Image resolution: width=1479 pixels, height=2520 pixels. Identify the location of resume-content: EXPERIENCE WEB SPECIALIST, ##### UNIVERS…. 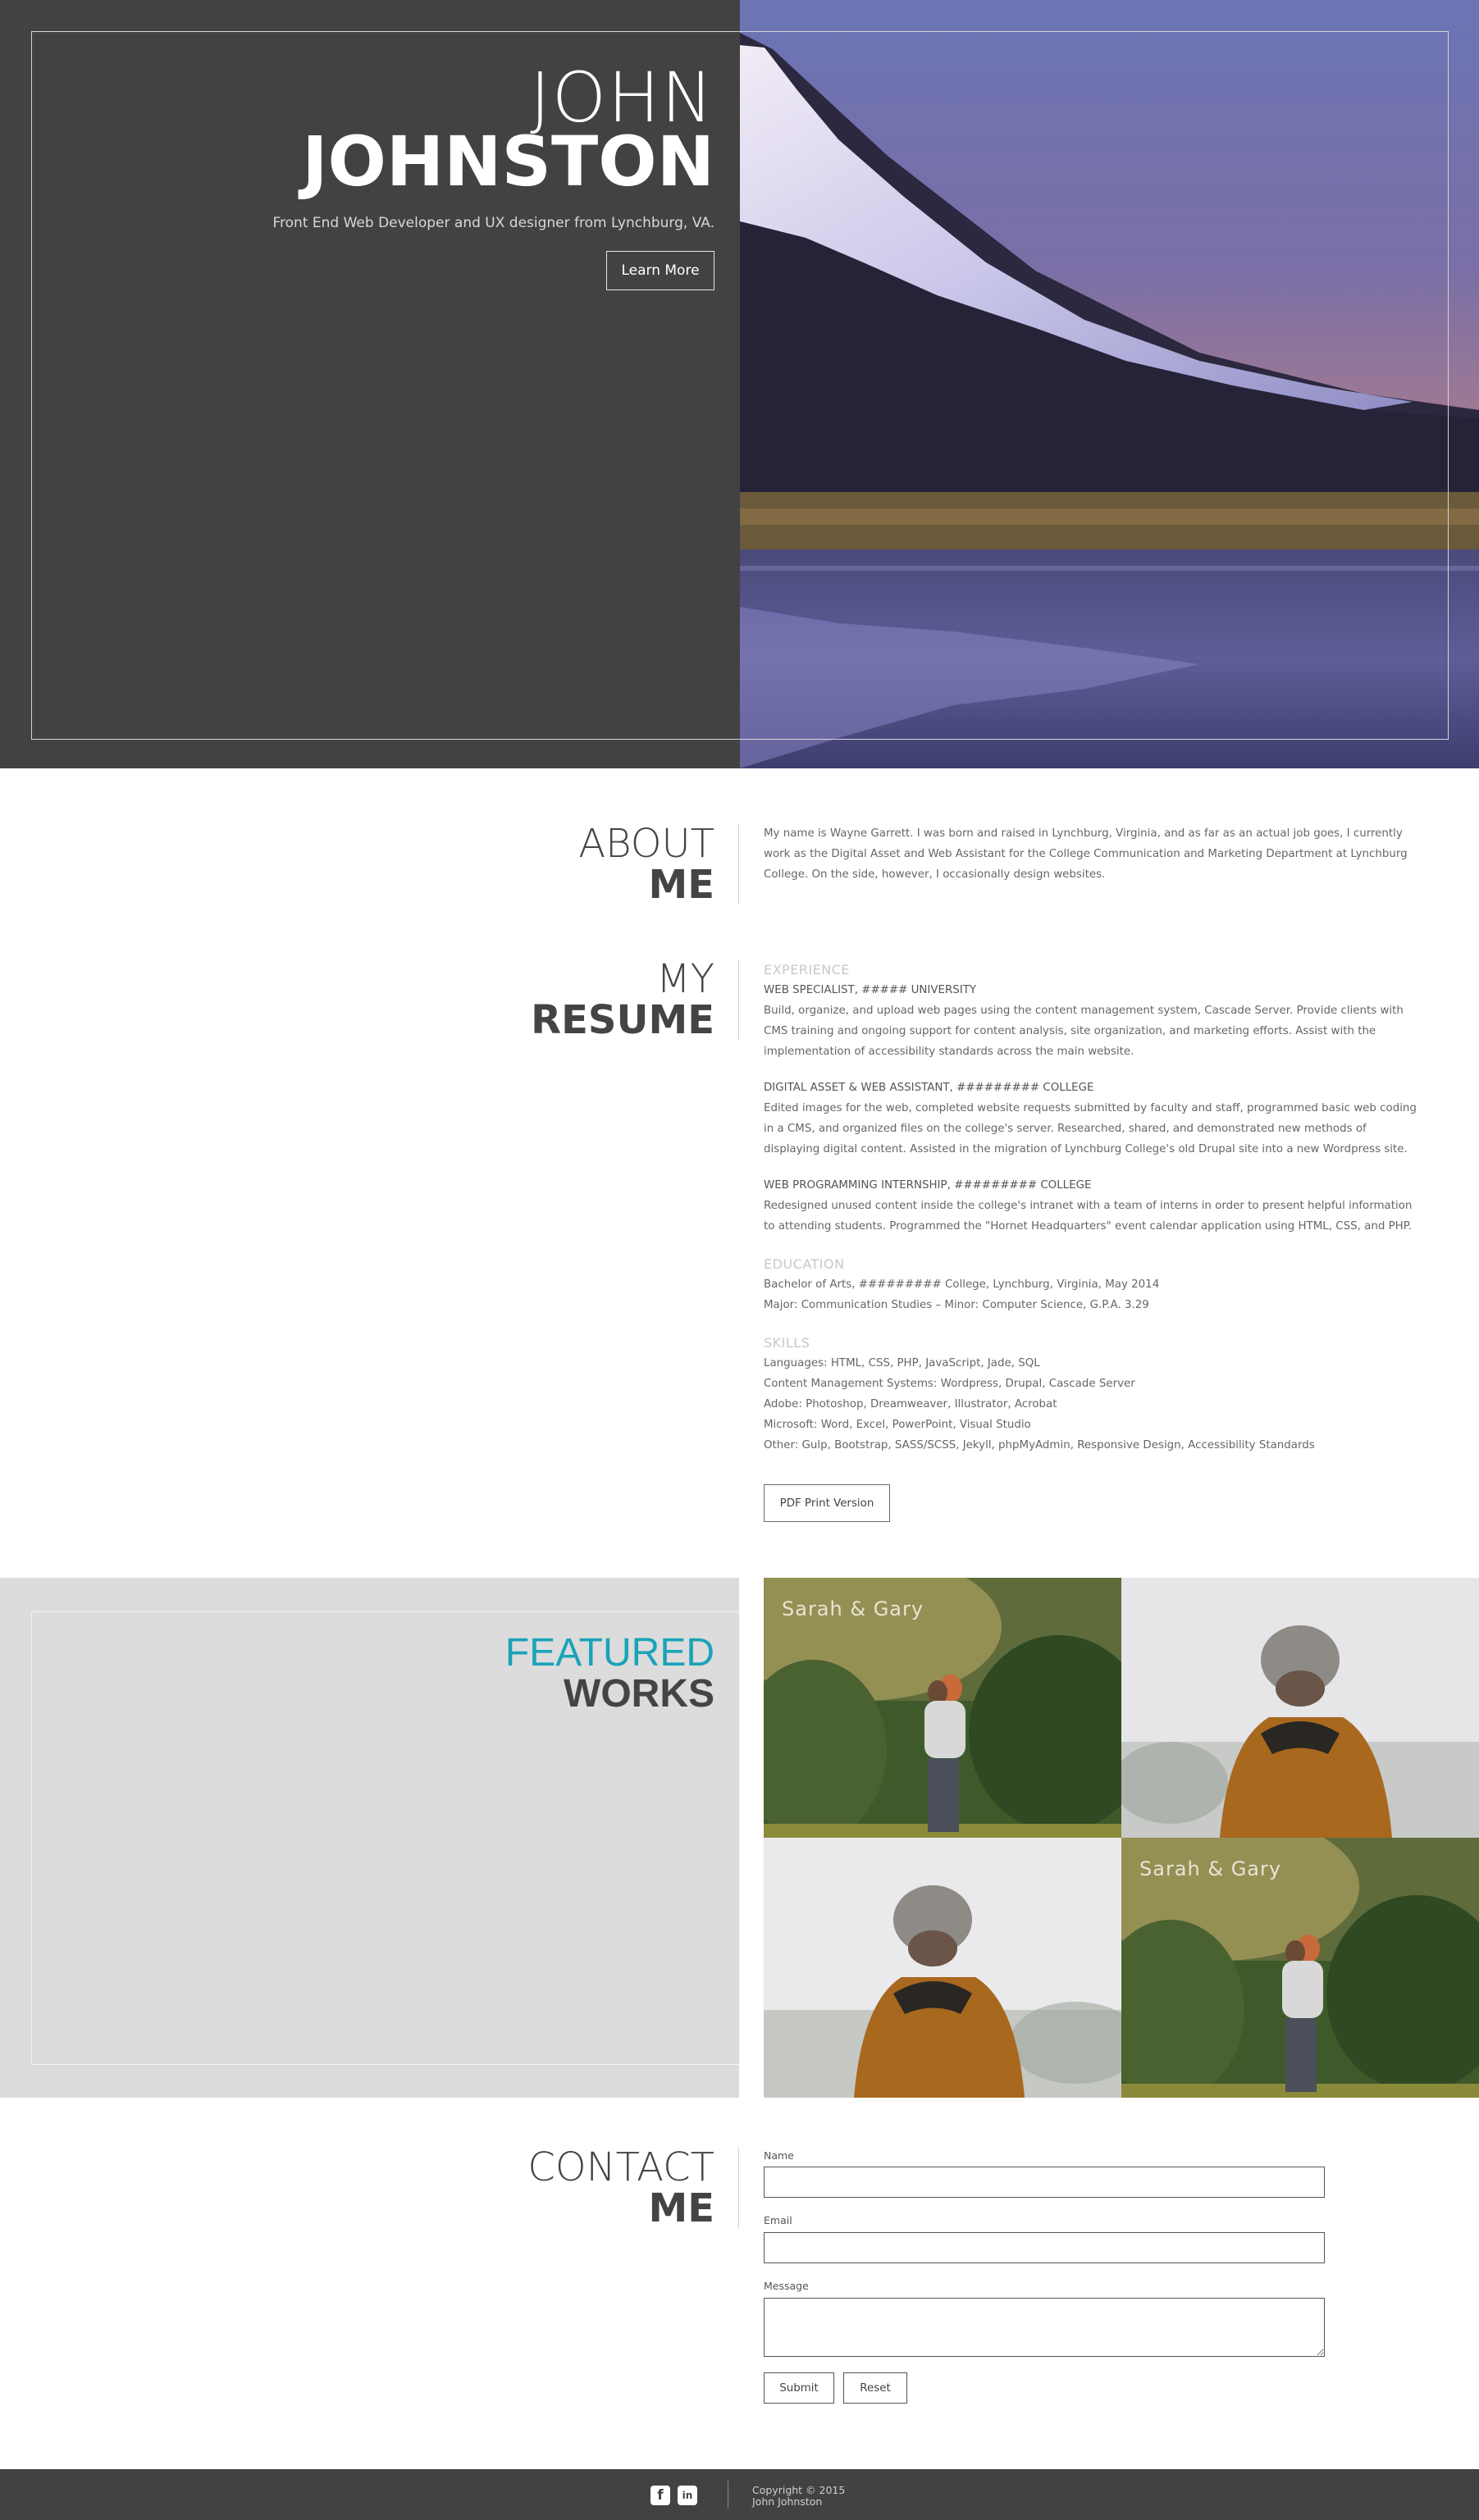
(1092, 1208).